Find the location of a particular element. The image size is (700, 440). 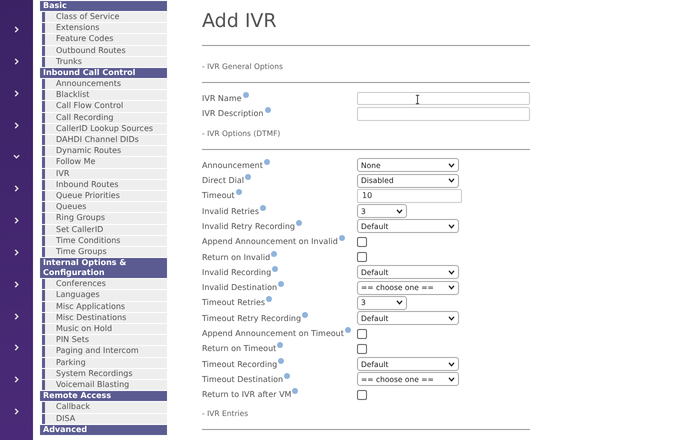

nav-item: Follow Me is located at coordinates (104, 162).